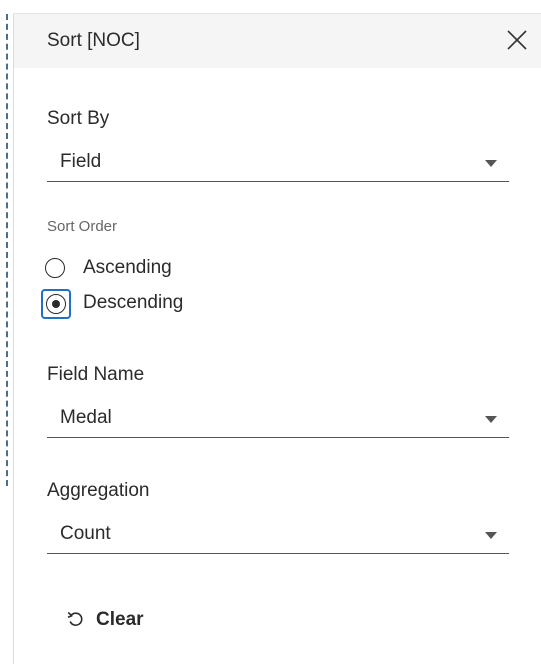  I want to click on aggregation-value: Count, so click(85, 533).